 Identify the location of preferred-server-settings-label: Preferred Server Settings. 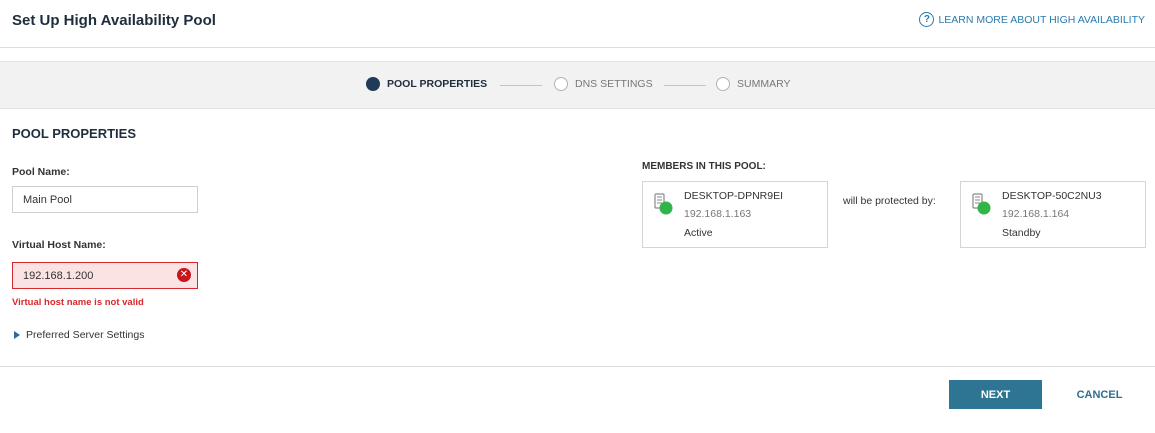
(85, 335).